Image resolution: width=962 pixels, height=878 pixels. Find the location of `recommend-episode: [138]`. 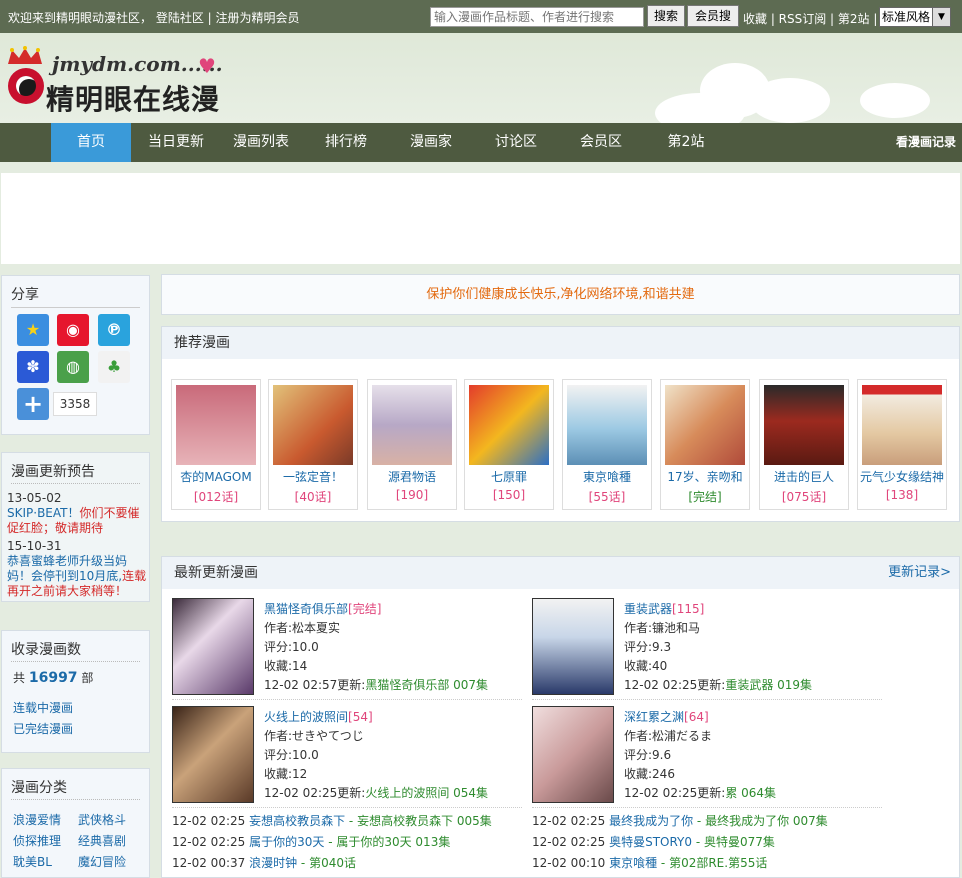

recommend-episode: [138] is located at coordinates (902, 495).